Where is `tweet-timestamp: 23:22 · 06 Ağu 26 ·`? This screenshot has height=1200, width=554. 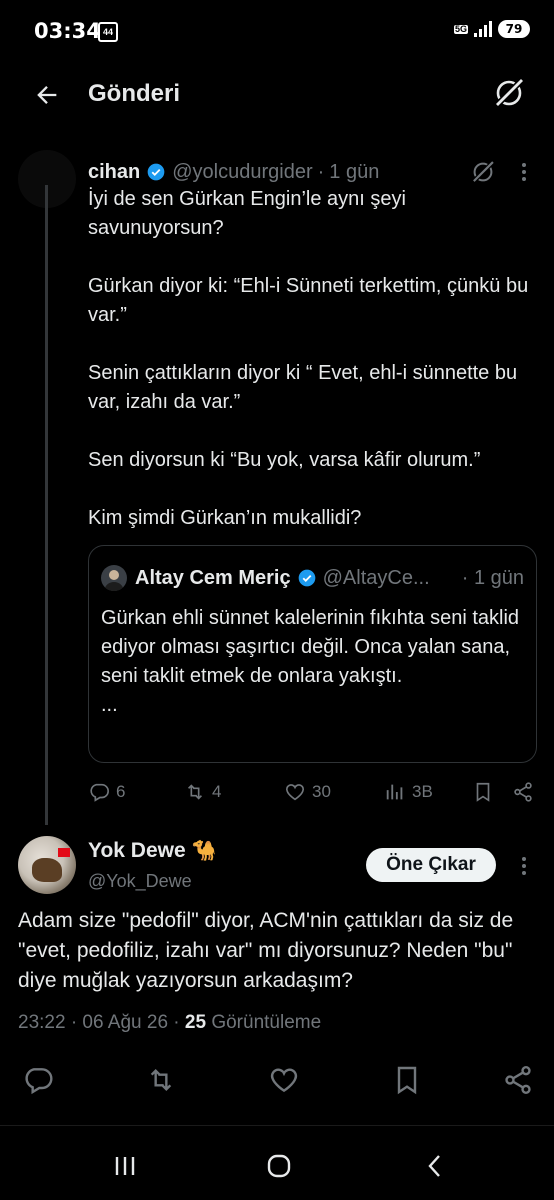 tweet-timestamp: 23:22 · 06 Ağu 26 · is located at coordinates (99, 1022).